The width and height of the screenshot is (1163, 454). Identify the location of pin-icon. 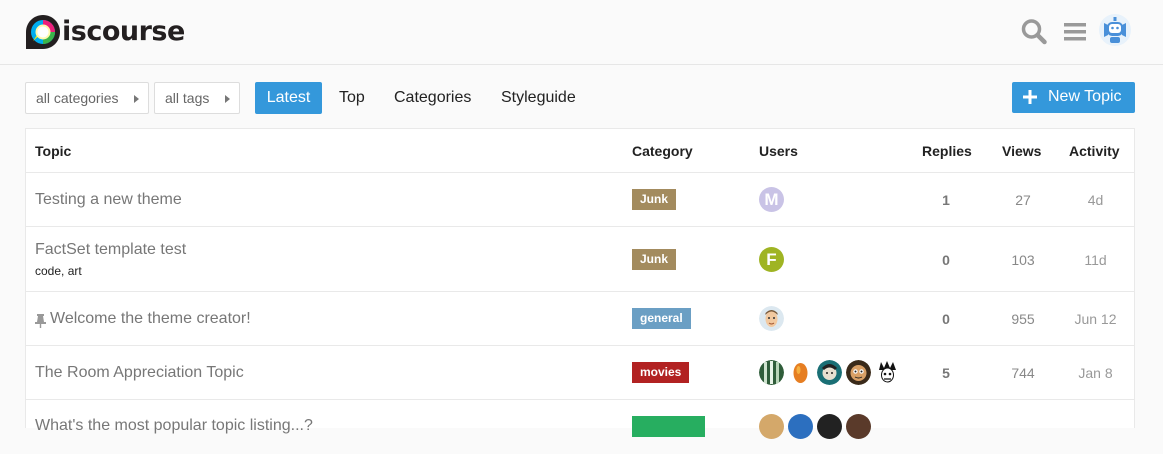
(40, 321).